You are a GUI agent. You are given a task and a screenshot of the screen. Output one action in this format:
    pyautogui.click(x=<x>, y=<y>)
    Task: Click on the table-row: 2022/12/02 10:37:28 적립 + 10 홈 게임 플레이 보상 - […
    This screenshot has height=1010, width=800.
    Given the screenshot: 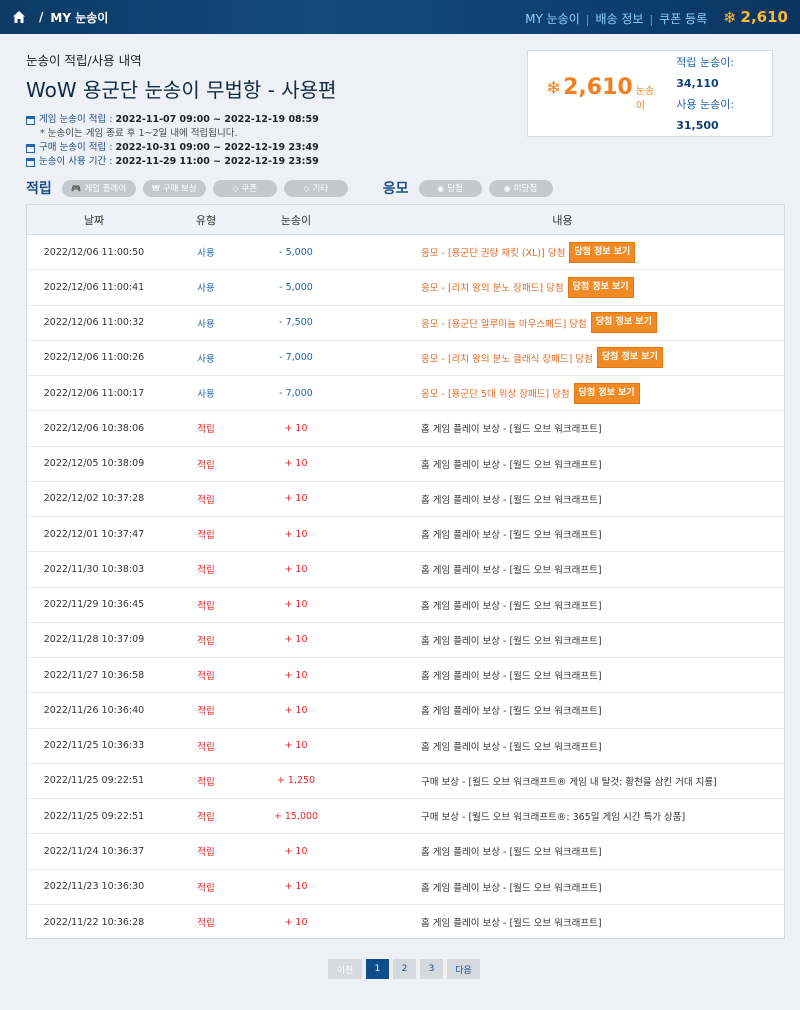 What is the action you would take?
    pyautogui.click(x=405, y=499)
    